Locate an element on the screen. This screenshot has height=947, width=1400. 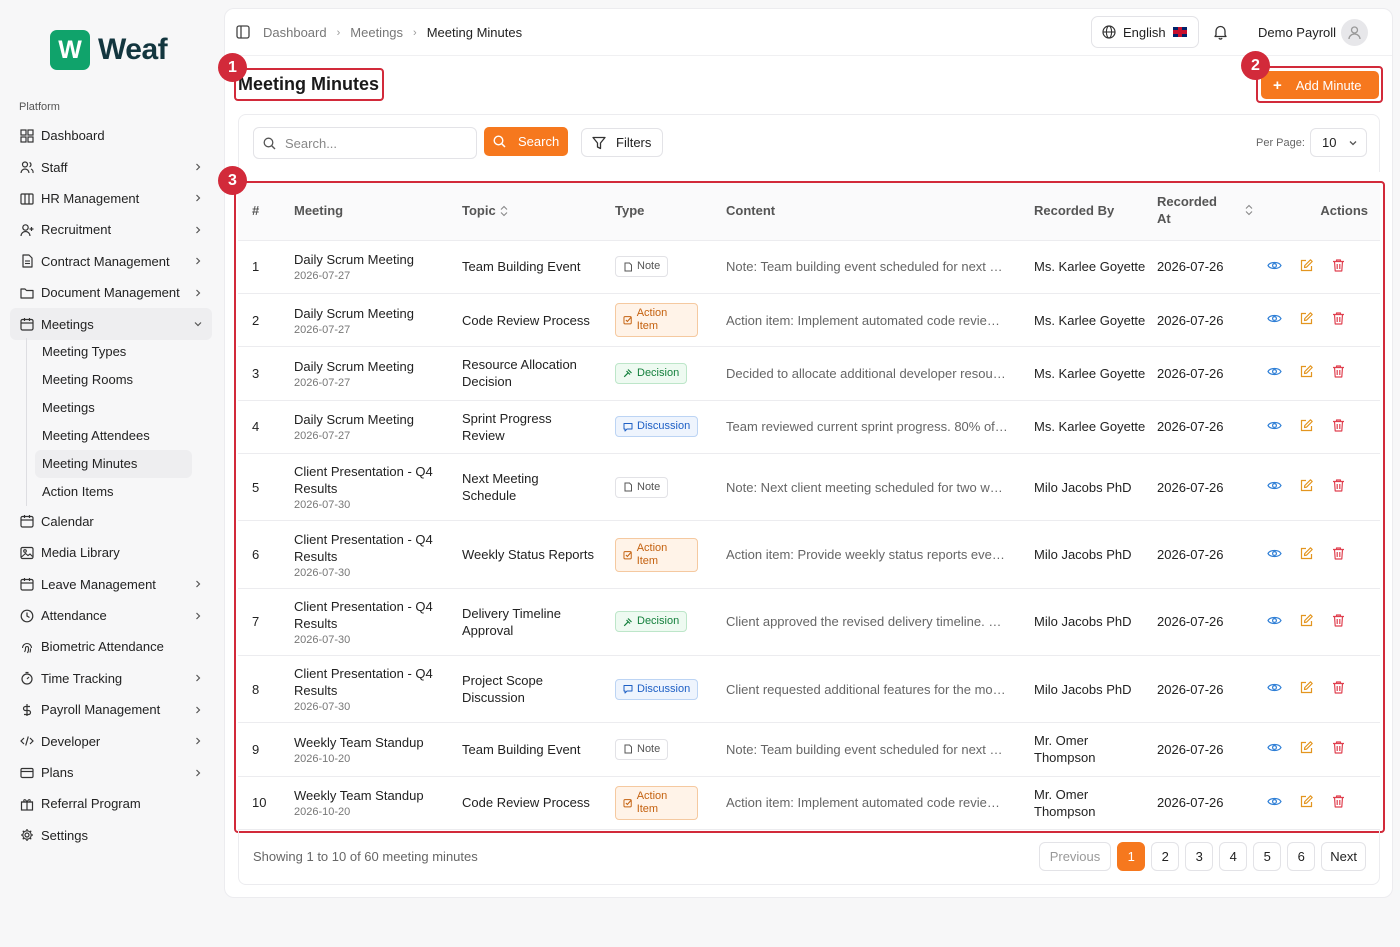
annotation-box-title is located at coordinates (309, 84).